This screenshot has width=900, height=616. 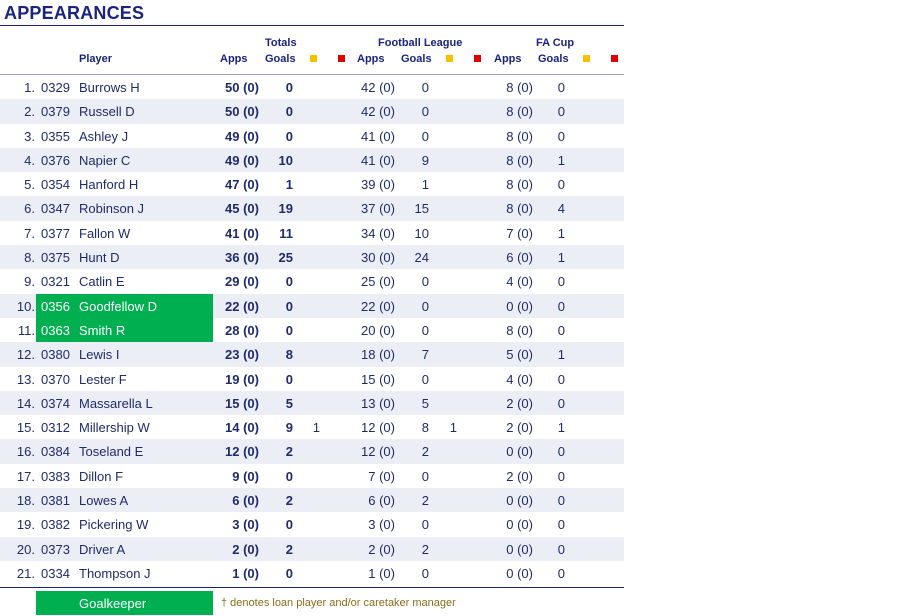 What do you see at coordinates (105, 160) in the screenshot?
I see `player-name: Napier C` at bounding box center [105, 160].